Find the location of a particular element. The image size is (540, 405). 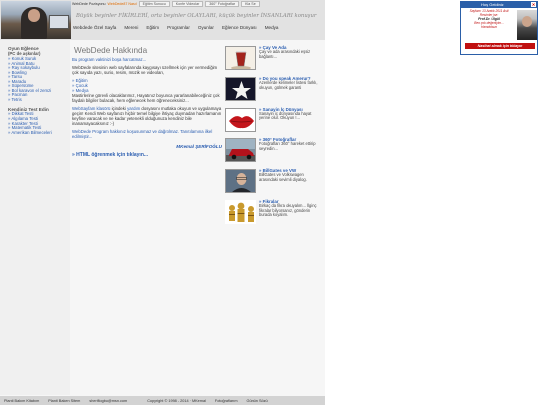

ad-header: Hoş Geldiniz ✕ is located at coordinates (499, 5).